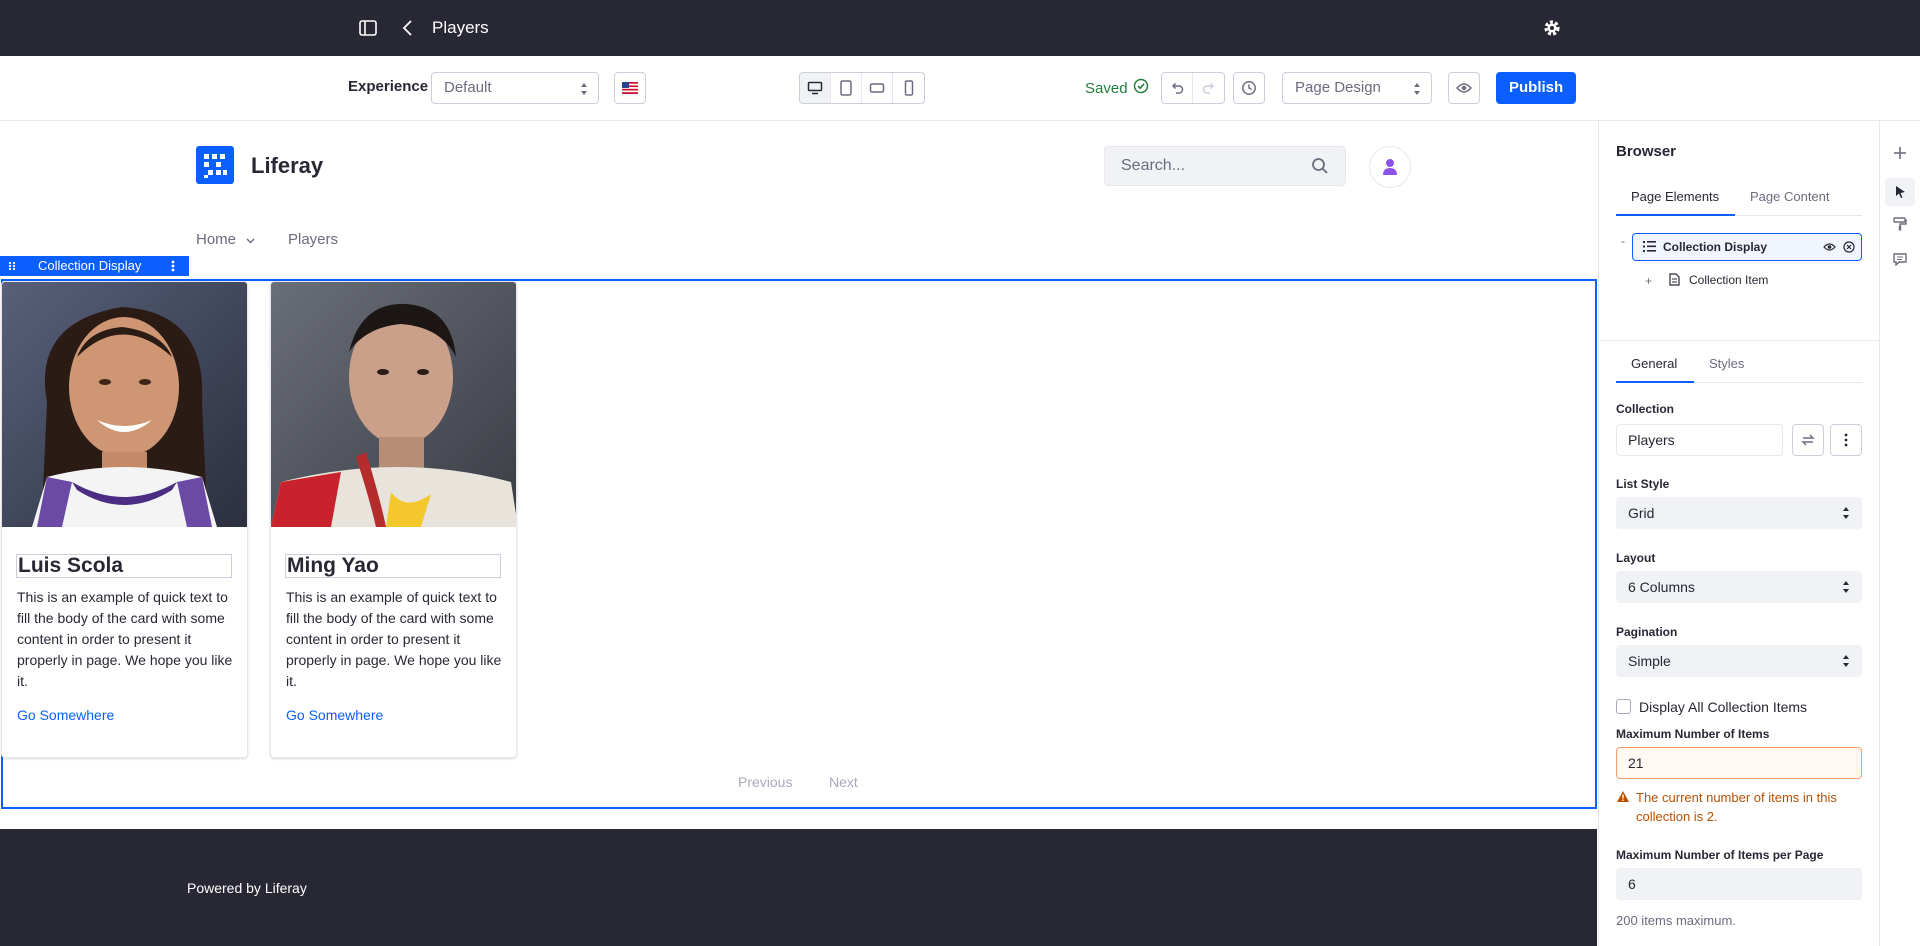 Image resolution: width=1920 pixels, height=946 pixels. I want to click on language-flag-button, so click(630, 88).